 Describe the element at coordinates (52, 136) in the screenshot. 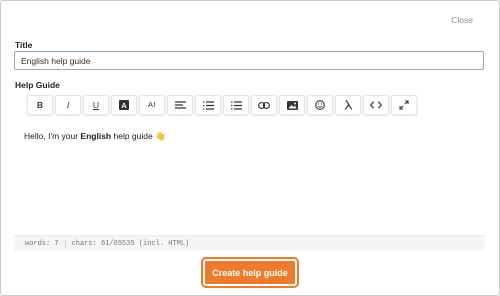

I see `content-text-prefix: Hello, I'm your` at that location.